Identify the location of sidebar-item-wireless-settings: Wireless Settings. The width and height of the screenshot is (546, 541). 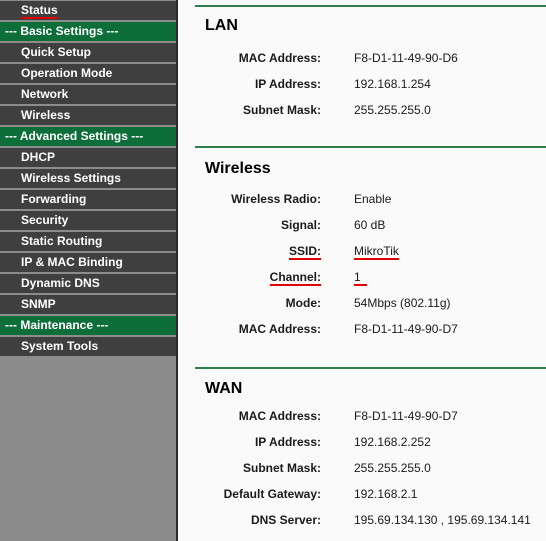
(88, 178).